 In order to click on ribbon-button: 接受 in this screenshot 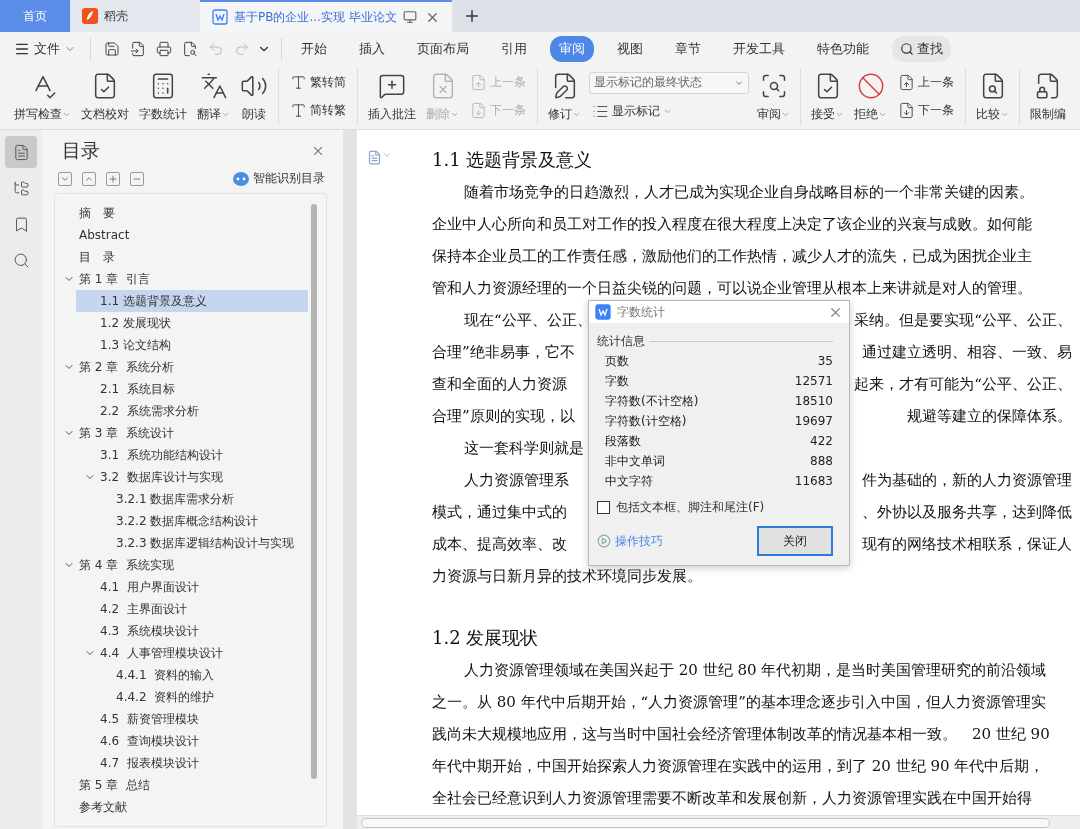, I will do `click(827, 96)`.